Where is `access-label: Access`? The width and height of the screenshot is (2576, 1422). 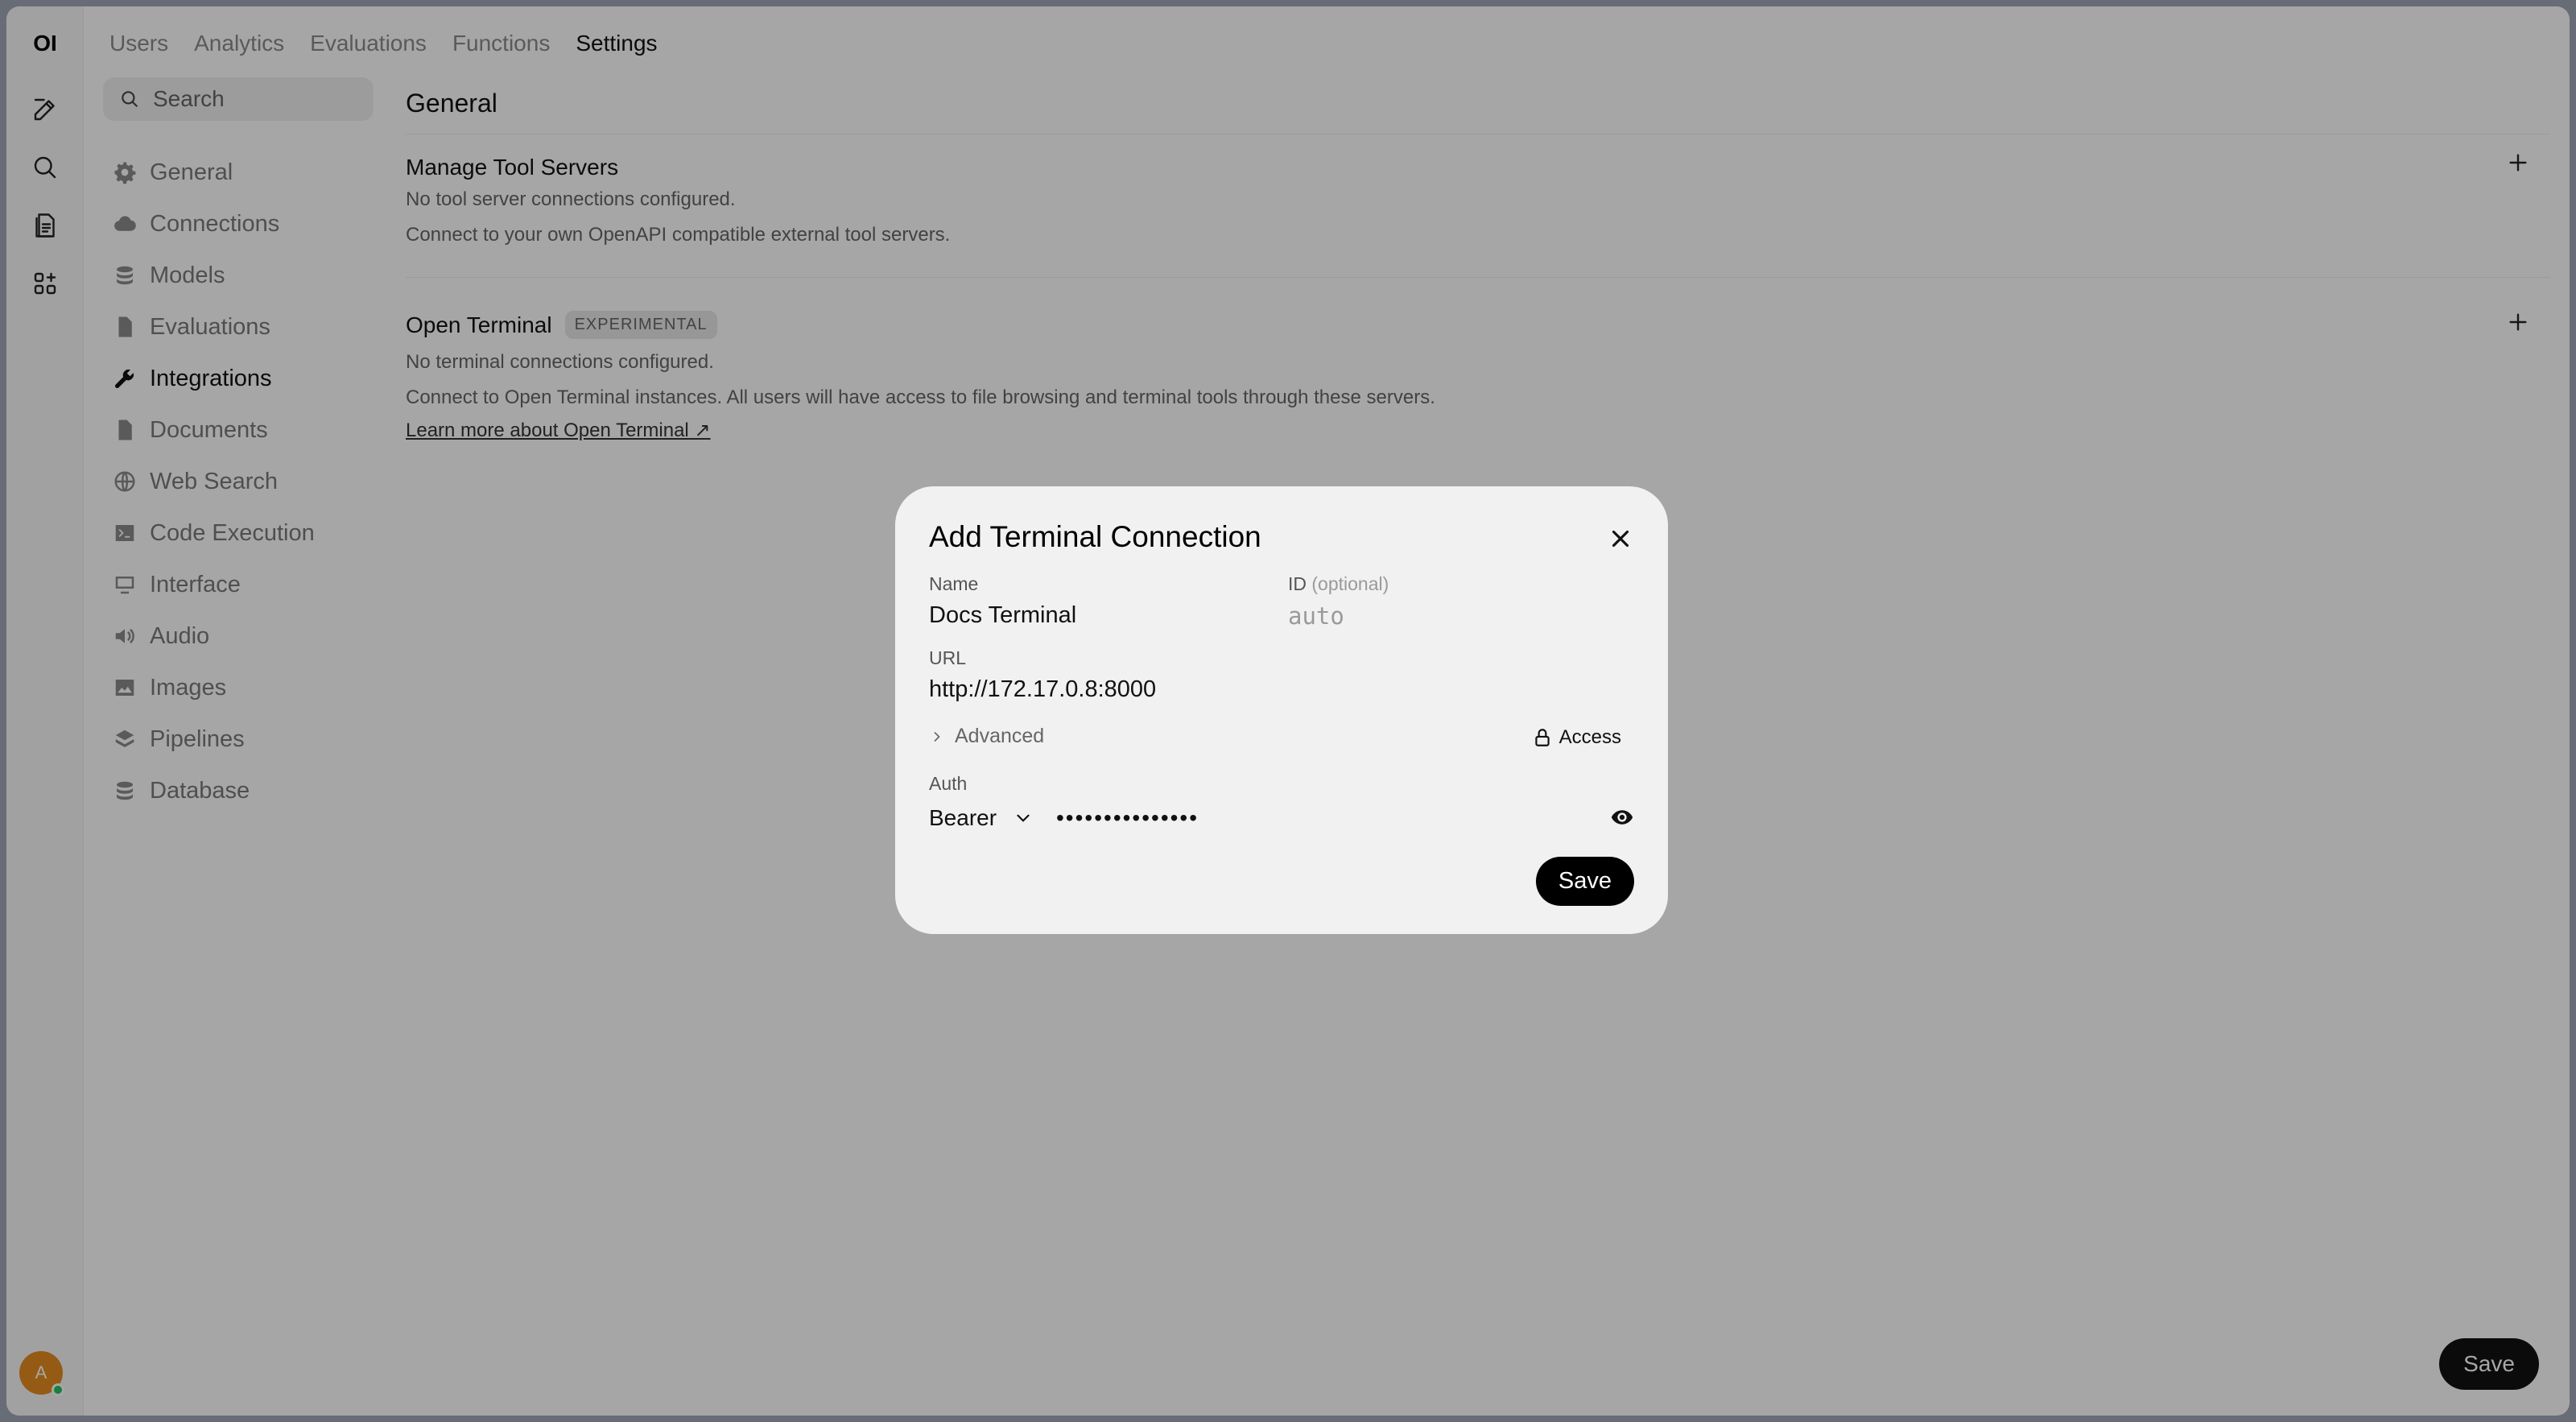
access-label: Access is located at coordinates (1589, 737).